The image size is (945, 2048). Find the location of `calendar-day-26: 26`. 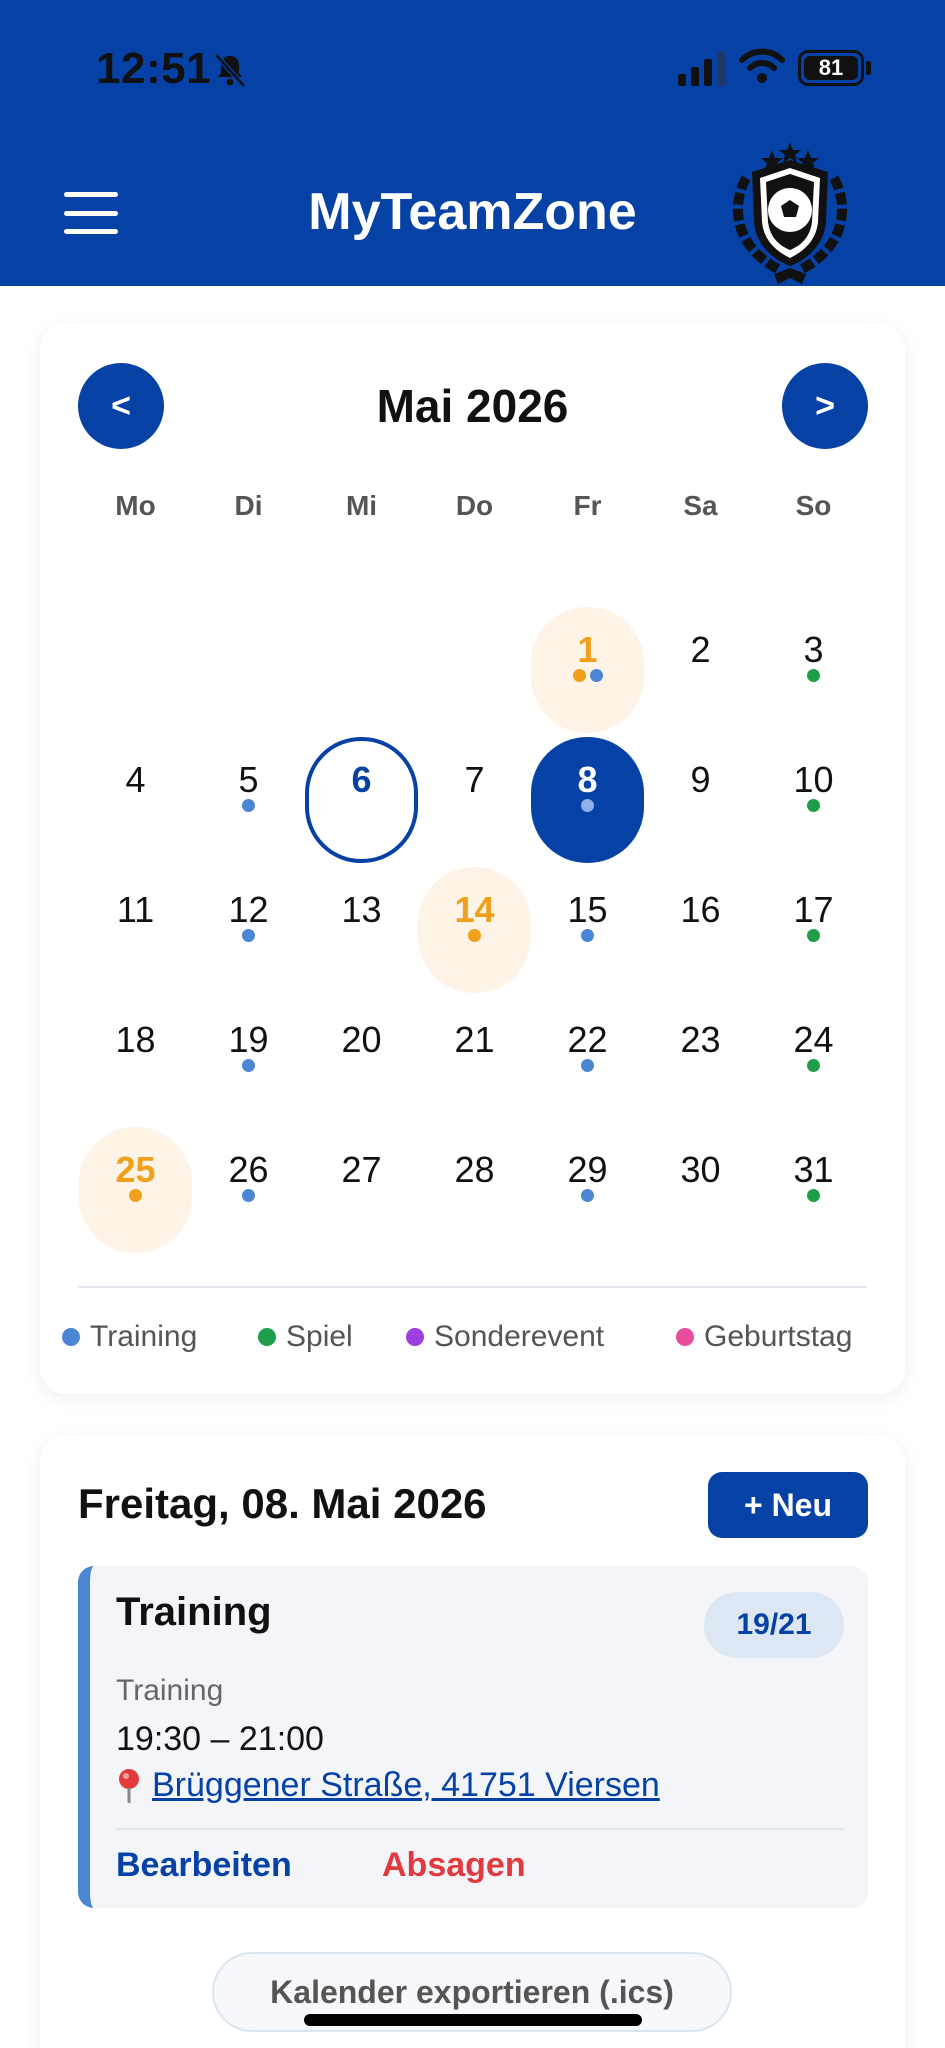

calendar-day-26: 26 is located at coordinates (248, 1190).